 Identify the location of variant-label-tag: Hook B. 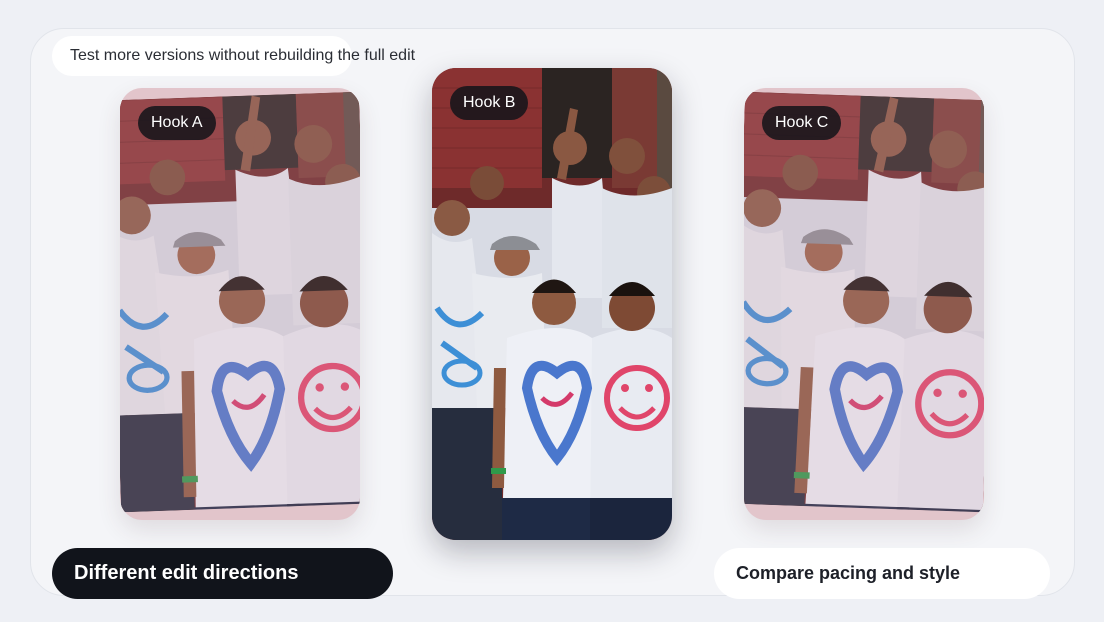
(489, 103).